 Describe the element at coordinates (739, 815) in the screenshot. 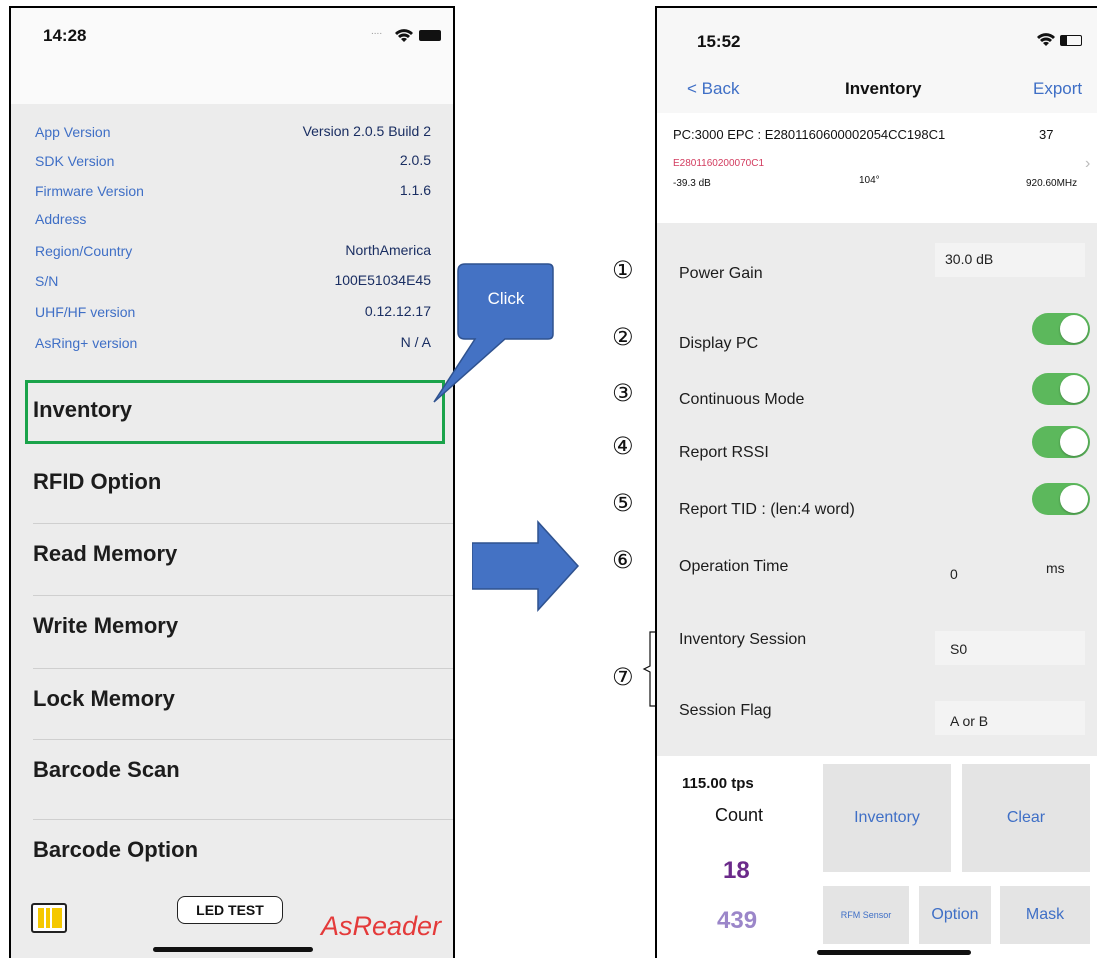

I see `count-label: Count` at that location.